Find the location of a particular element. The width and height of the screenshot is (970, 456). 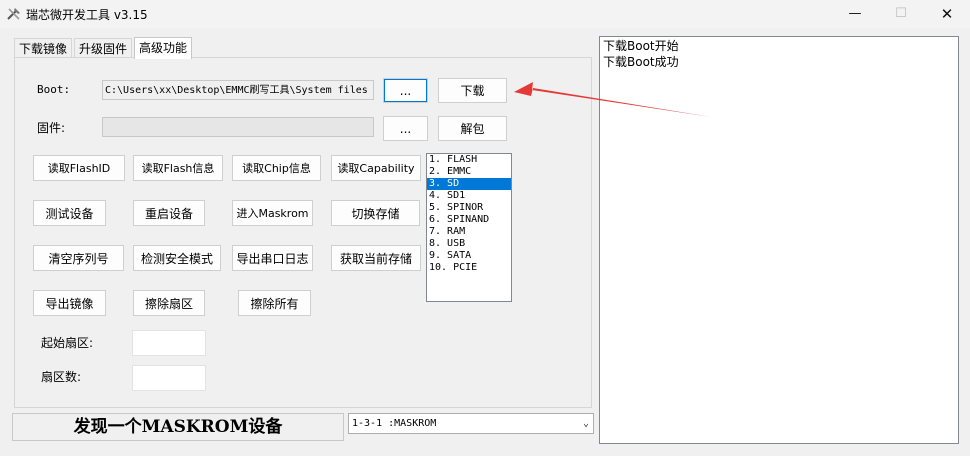

firmware-path-field is located at coordinates (238, 127).